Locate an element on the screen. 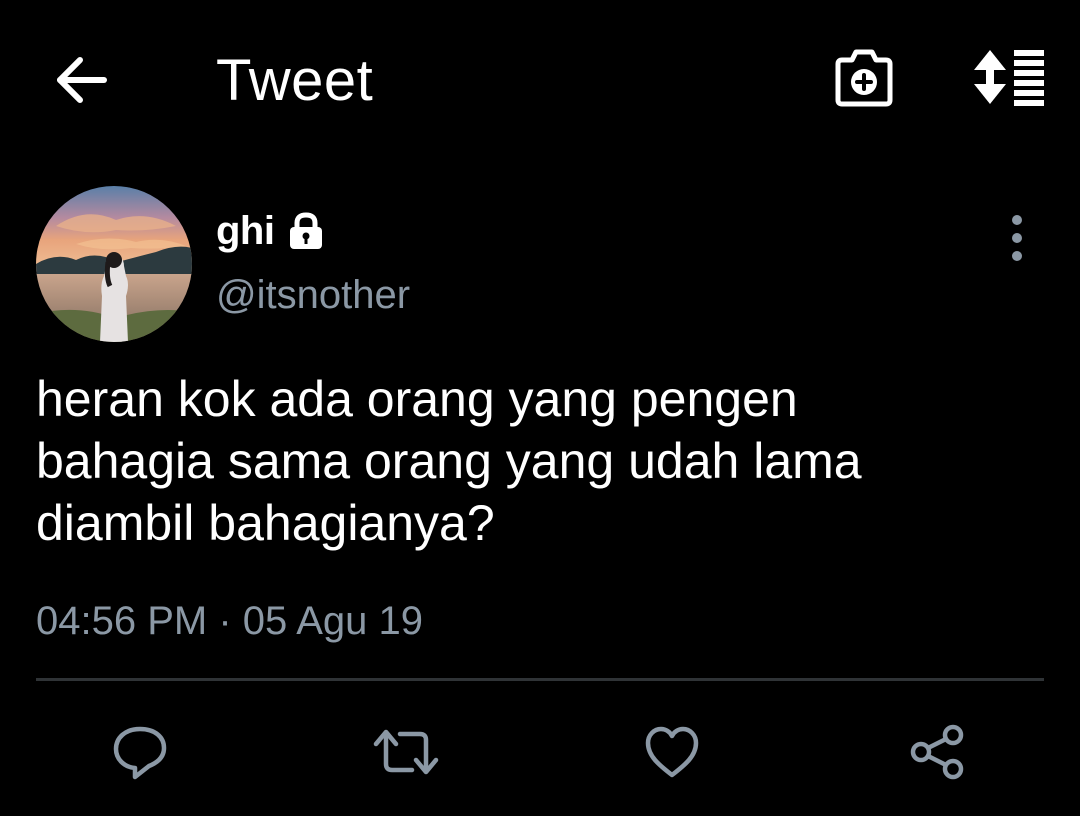 The width and height of the screenshot is (1080, 816). reply-bubble-icon is located at coordinates (140, 753).